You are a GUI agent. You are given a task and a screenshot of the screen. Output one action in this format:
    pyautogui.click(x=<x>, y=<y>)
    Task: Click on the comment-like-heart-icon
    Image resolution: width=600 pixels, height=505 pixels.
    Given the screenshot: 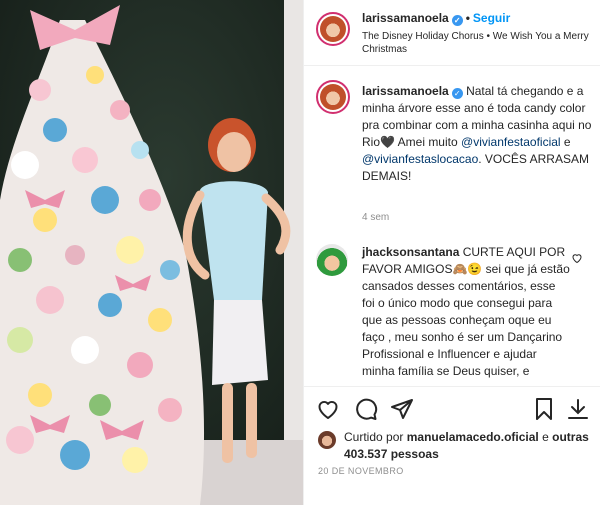 What is the action you would take?
    pyautogui.click(x=577, y=258)
    